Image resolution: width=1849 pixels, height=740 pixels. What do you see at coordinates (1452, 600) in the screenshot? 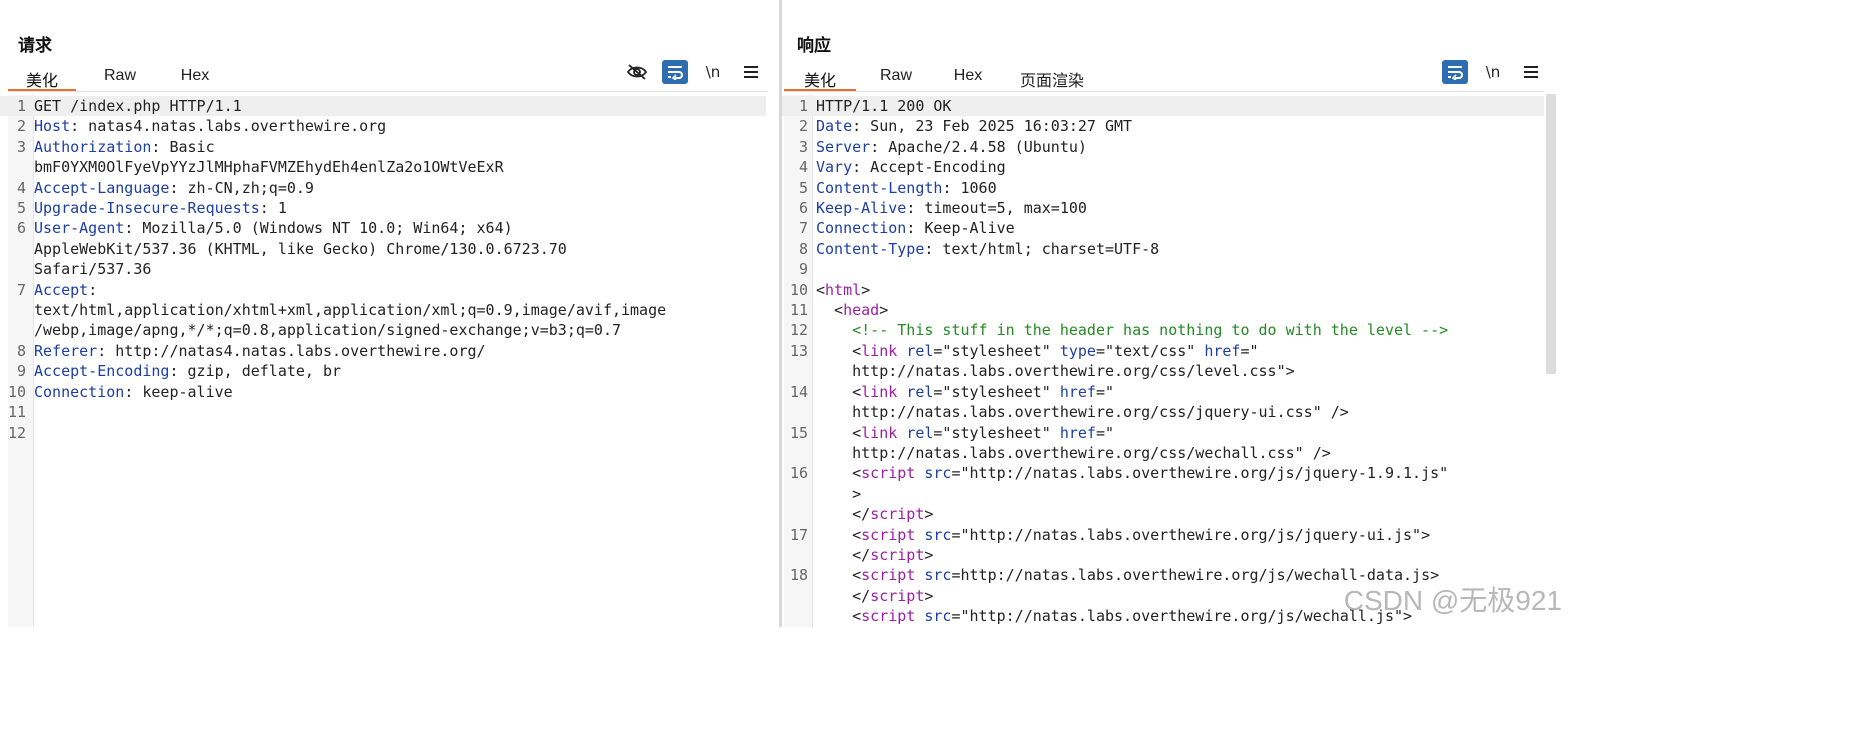
I see `watermark: CSDN @无极921` at bounding box center [1452, 600].